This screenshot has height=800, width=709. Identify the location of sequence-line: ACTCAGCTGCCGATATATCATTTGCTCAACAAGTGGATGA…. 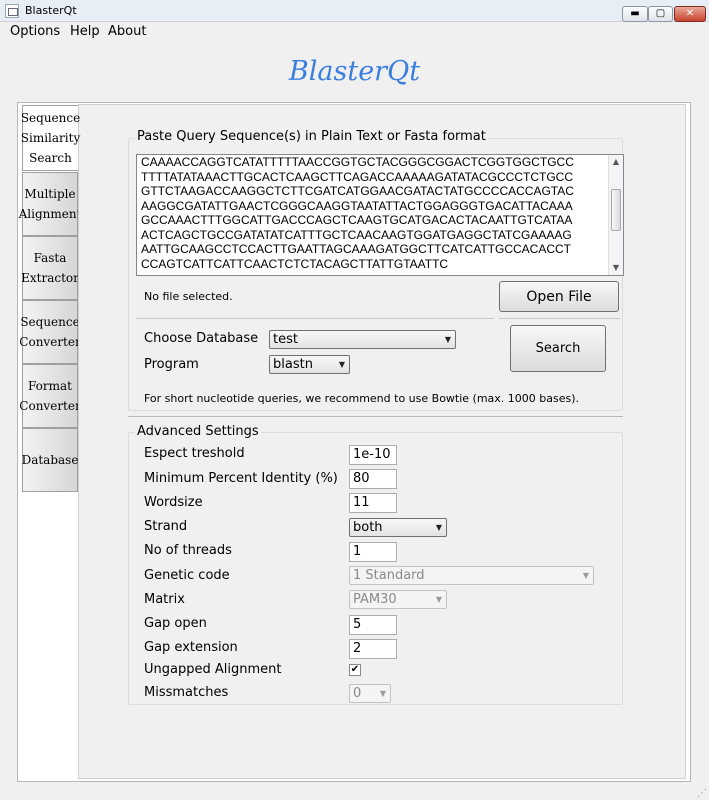
(356, 234).